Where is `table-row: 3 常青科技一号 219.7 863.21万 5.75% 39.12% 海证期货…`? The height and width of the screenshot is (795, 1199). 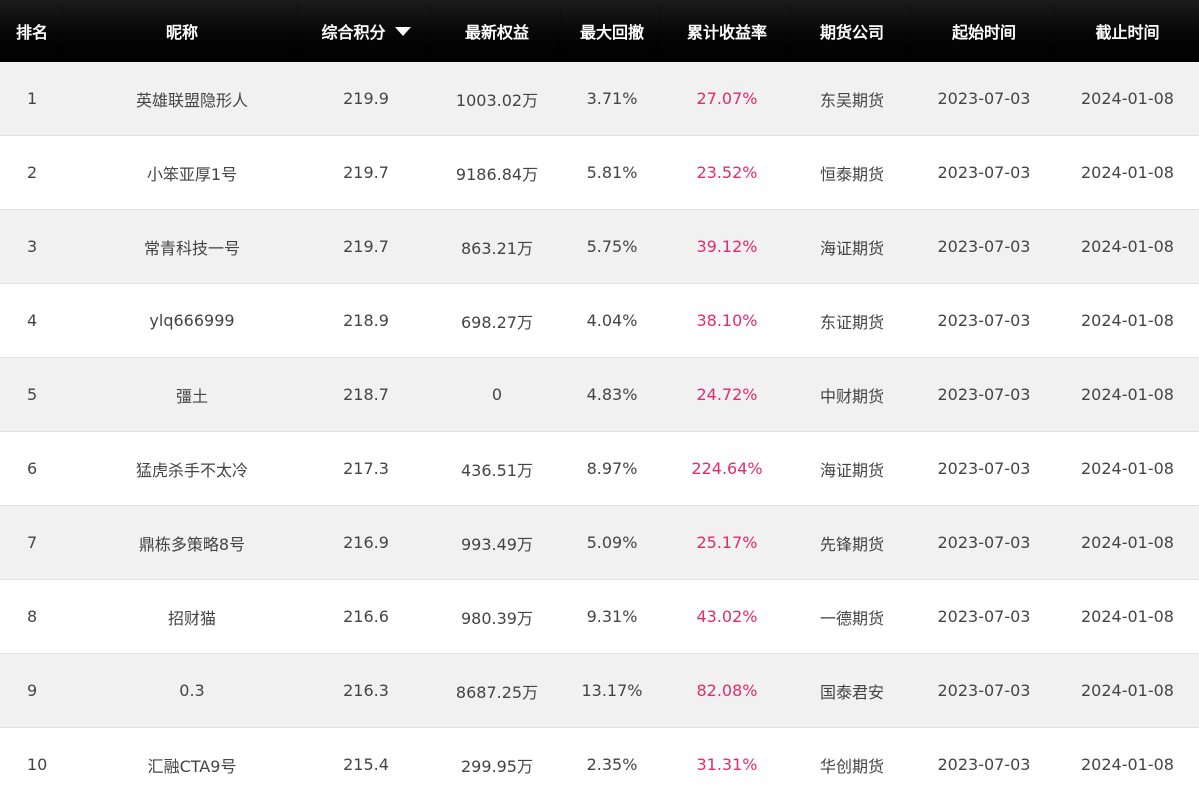 table-row: 3 常青科技一号 219.7 863.21万 5.75% 39.12% 海证期货… is located at coordinates (599, 246).